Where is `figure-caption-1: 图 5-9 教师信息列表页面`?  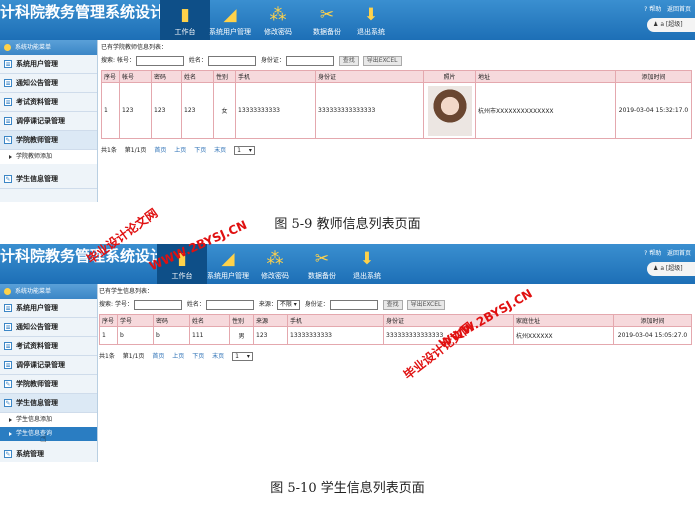
figure-caption-1: 图 5-9 教师信息列表页面 is located at coordinates (347, 224).